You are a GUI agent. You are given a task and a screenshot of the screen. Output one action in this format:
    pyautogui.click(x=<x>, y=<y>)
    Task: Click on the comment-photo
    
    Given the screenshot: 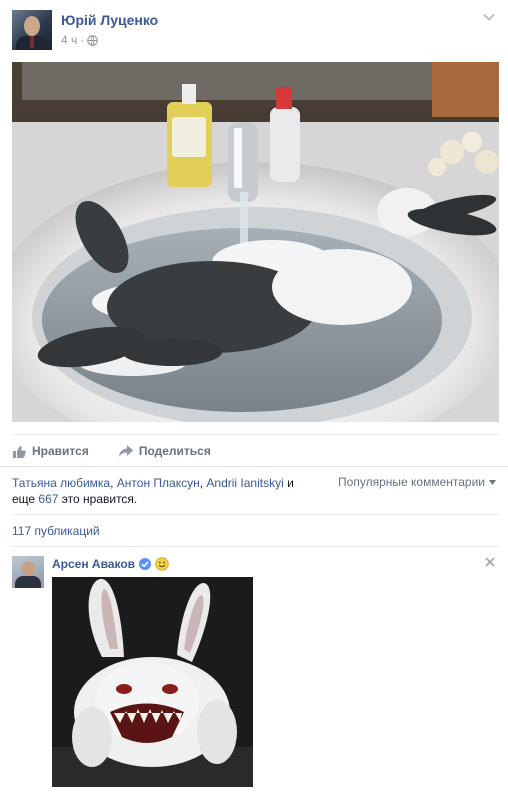 What is the action you would take?
    pyautogui.click(x=152, y=682)
    